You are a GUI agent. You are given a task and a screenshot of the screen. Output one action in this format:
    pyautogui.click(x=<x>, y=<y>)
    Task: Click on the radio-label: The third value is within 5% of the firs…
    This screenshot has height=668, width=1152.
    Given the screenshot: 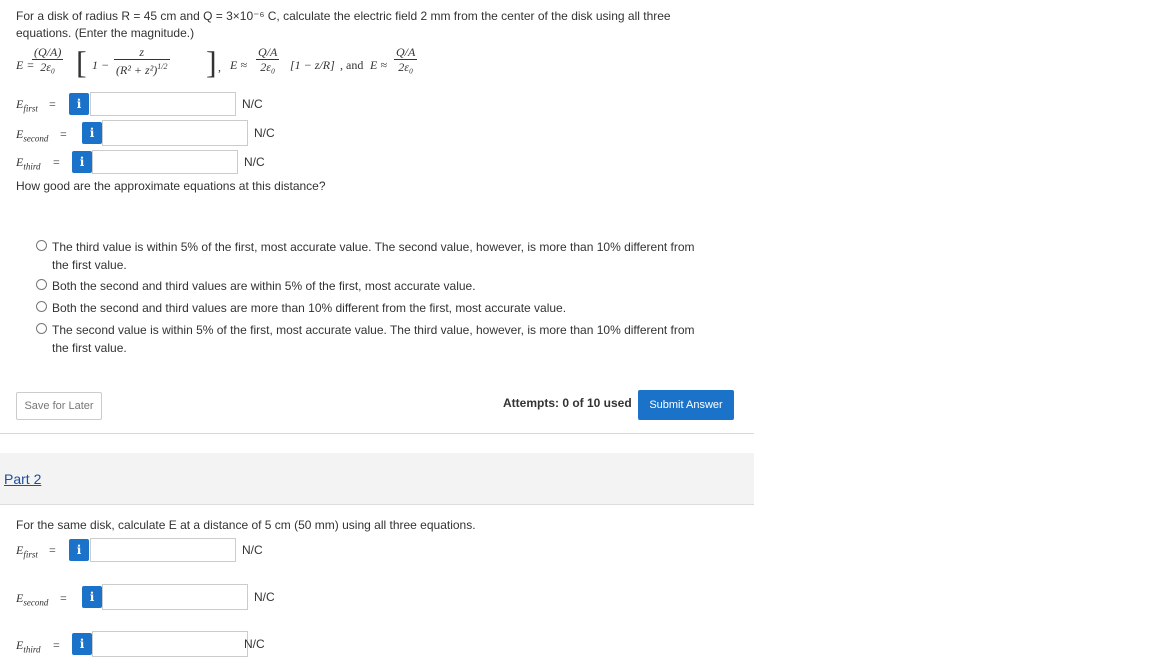 What is the action you would take?
    pyautogui.click(x=373, y=256)
    